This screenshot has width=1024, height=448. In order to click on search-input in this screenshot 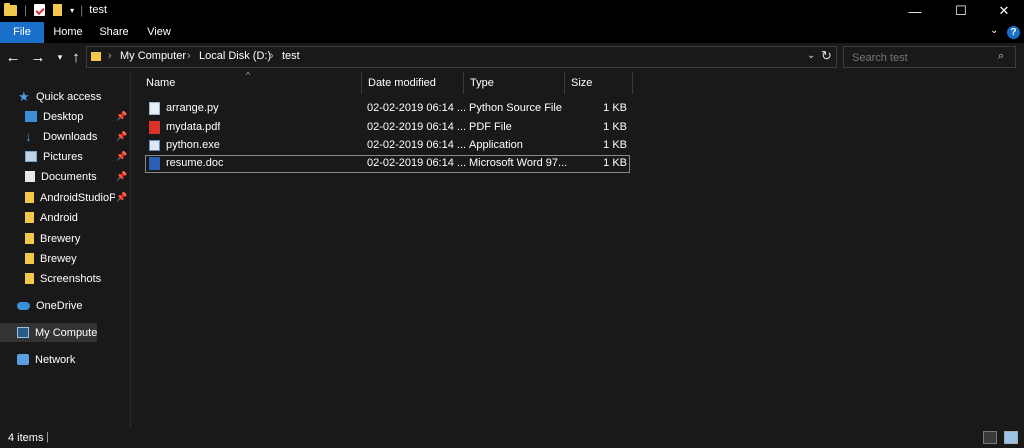, I will do `click(922, 58)`.